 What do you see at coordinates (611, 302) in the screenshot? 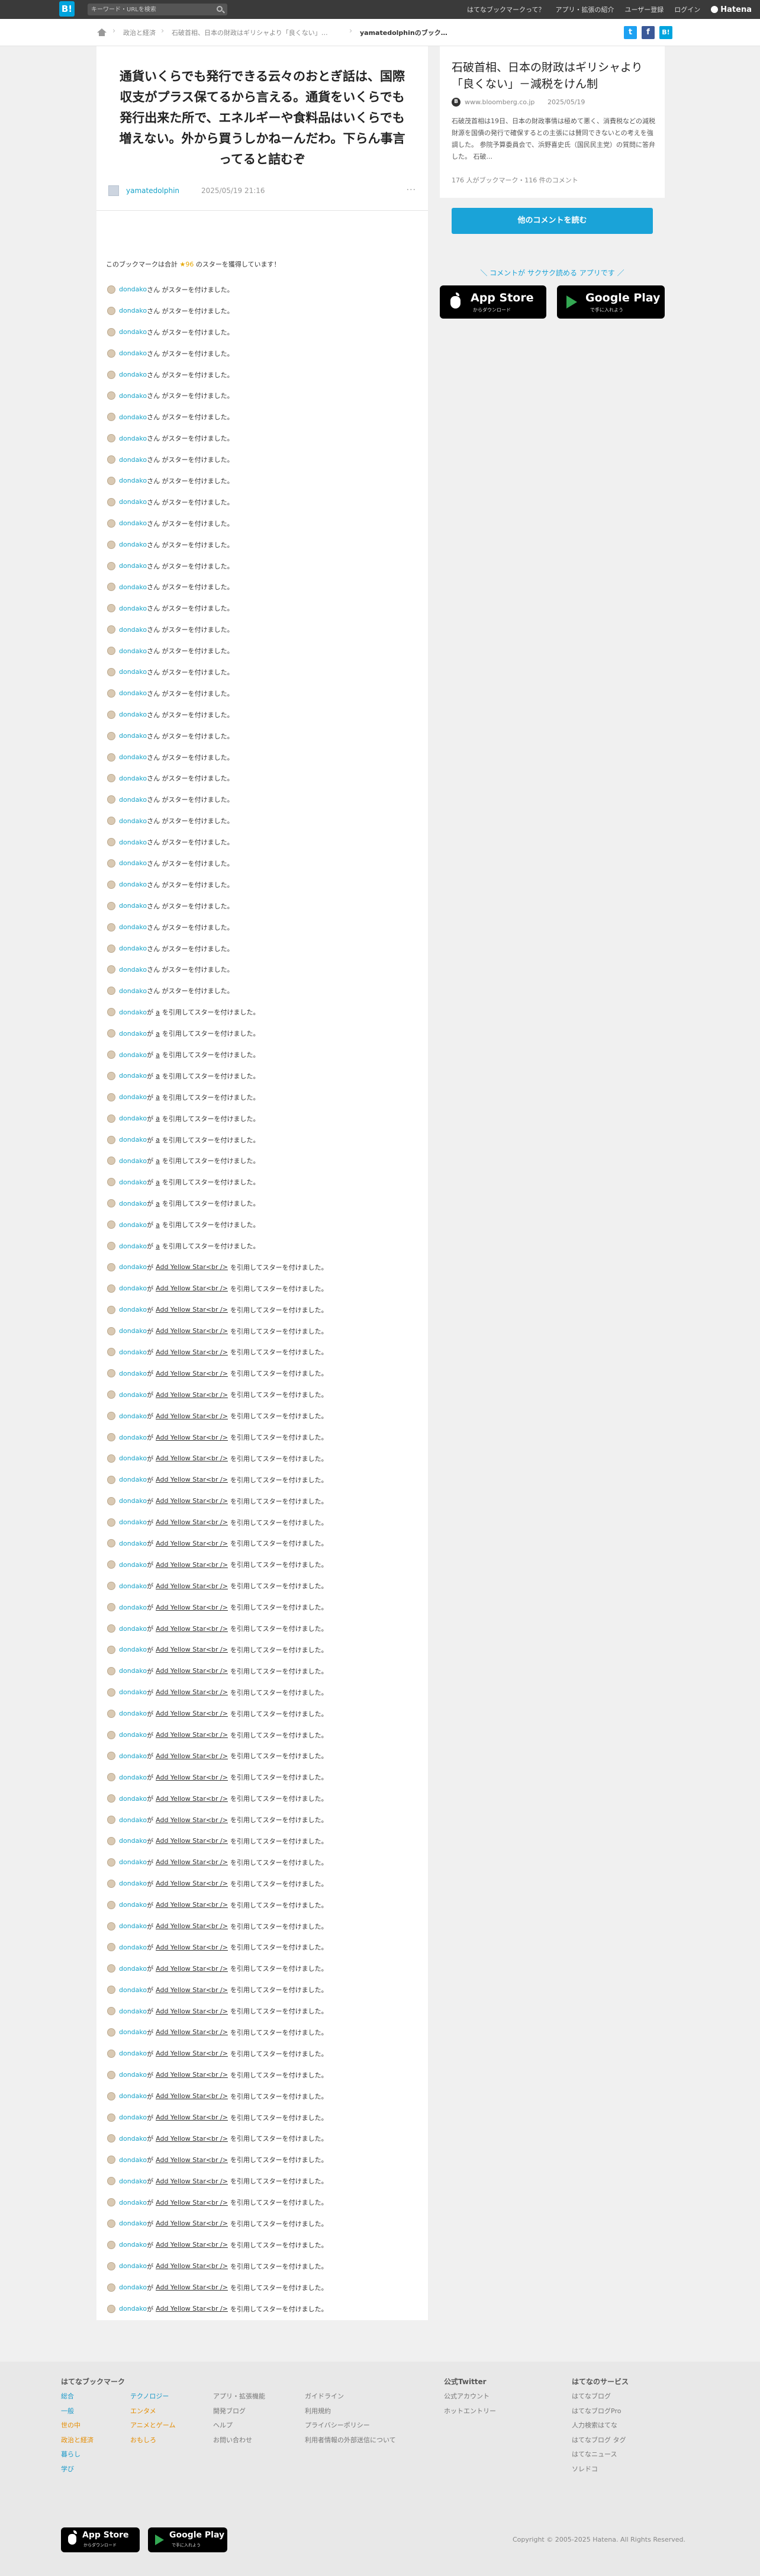
I see `google-play-badge: Google Play で手に入れよう` at bounding box center [611, 302].